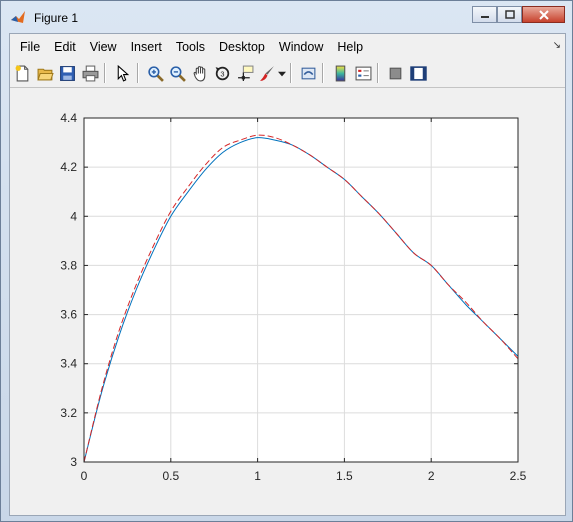 This screenshot has height=522, width=573. Describe the element at coordinates (242, 47) in the screenshot. I see `menu-desktop: Desktop` at that location.